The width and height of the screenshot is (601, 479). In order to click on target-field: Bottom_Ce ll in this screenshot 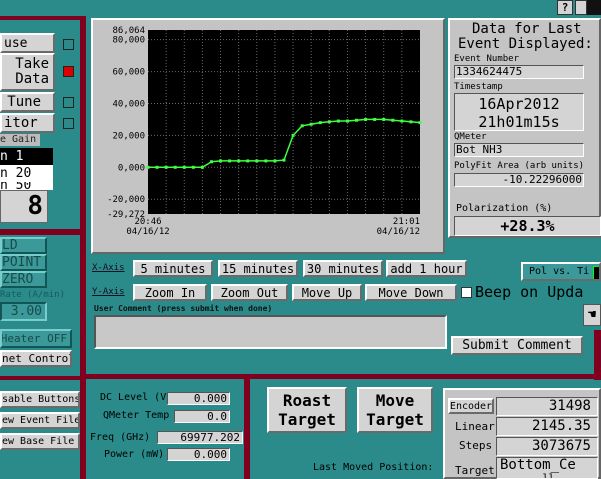, I will do `click(547, 468)`.